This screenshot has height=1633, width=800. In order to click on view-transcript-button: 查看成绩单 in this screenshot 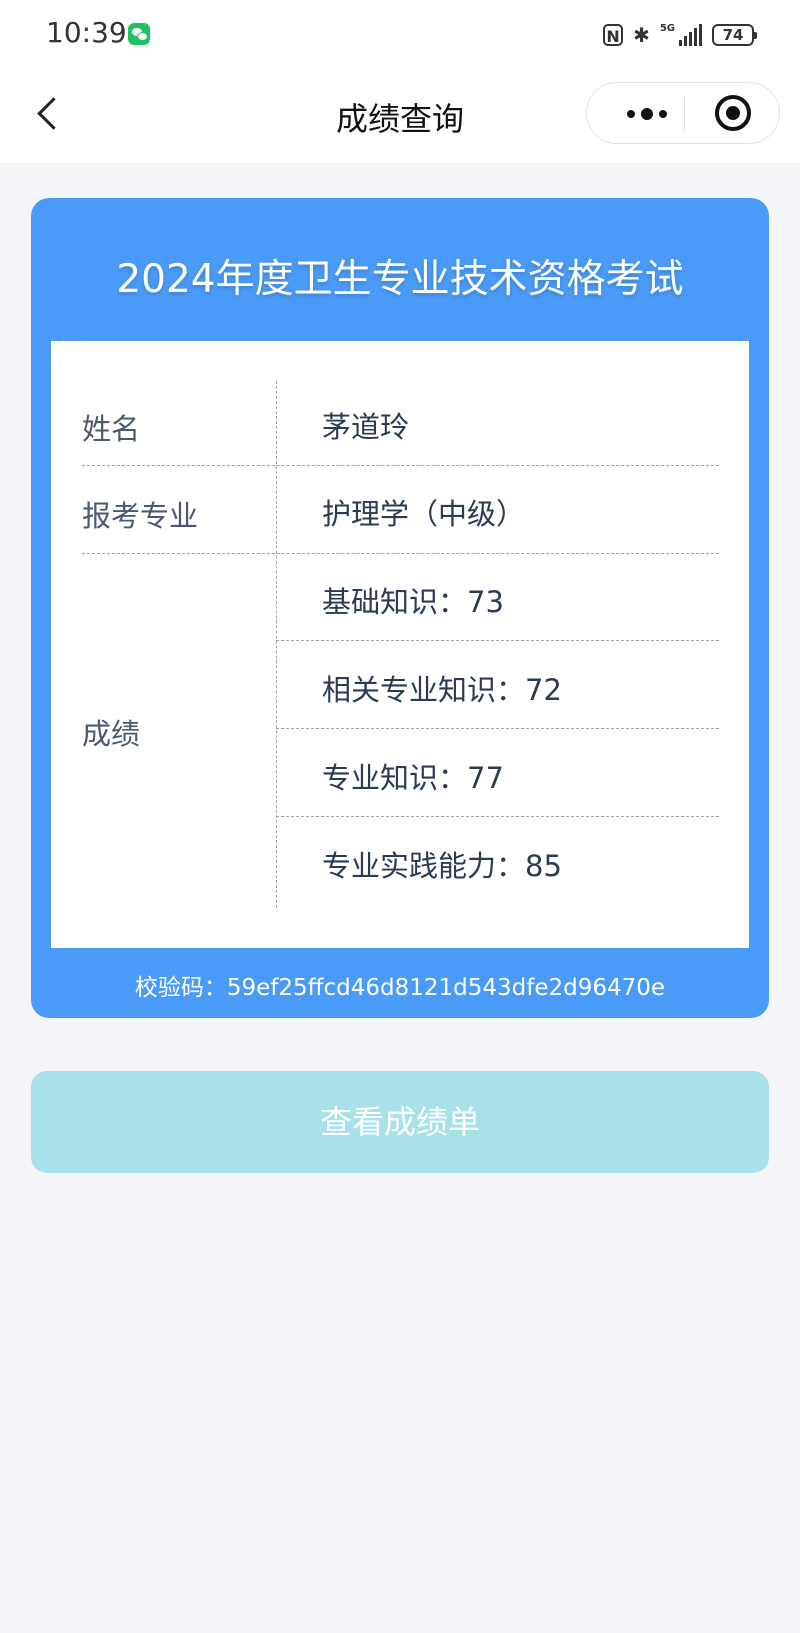, I will do `click(400, 1122)`.